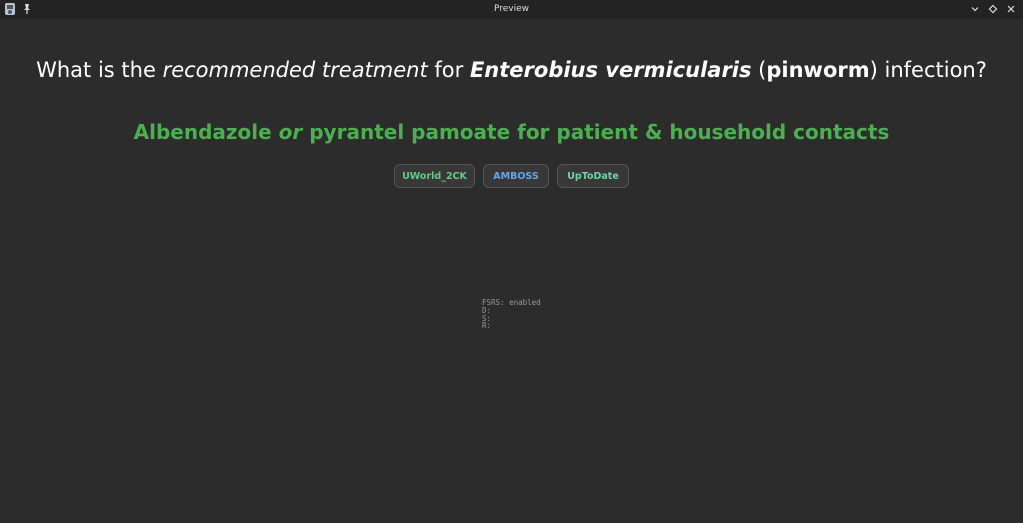 The image size is (1023, 523). What do you see at coordinates (593, 176) in the screenshot?
I see `source-button-uptodate: UpToDate` at bounding box center [593, 176].